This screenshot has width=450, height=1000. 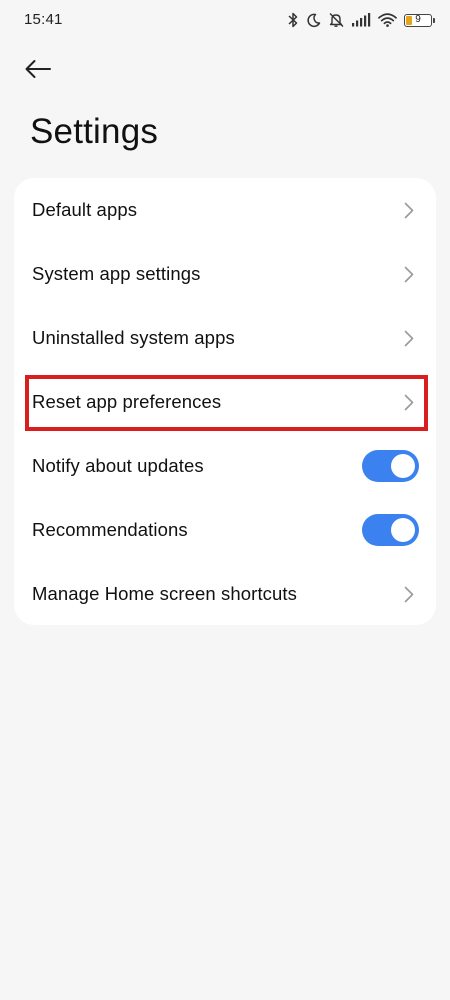 What do you see at coordinates (313, 20) in the screenshot?
I see `moon-icon` at bounding box center [313, 20].